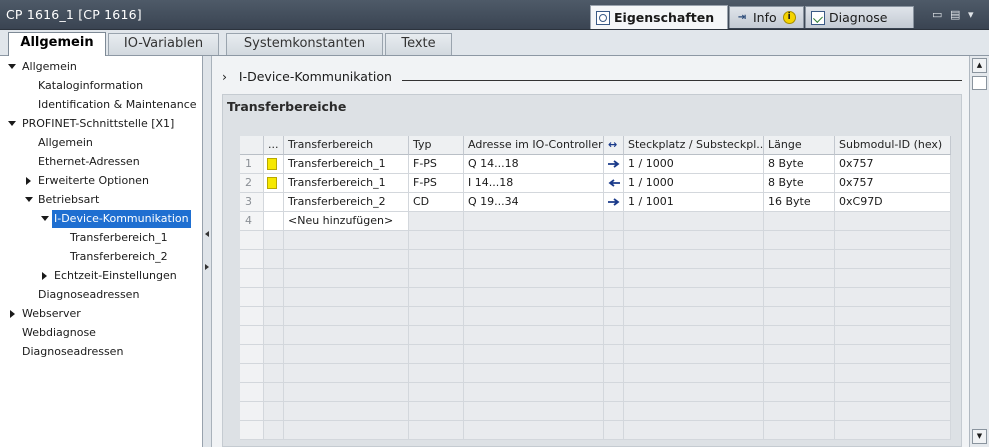  What do you see at coordinates (971, 14) in the screenshot?
I see `window-dropdown-icon: ▾` at bounding box center [971, 14].